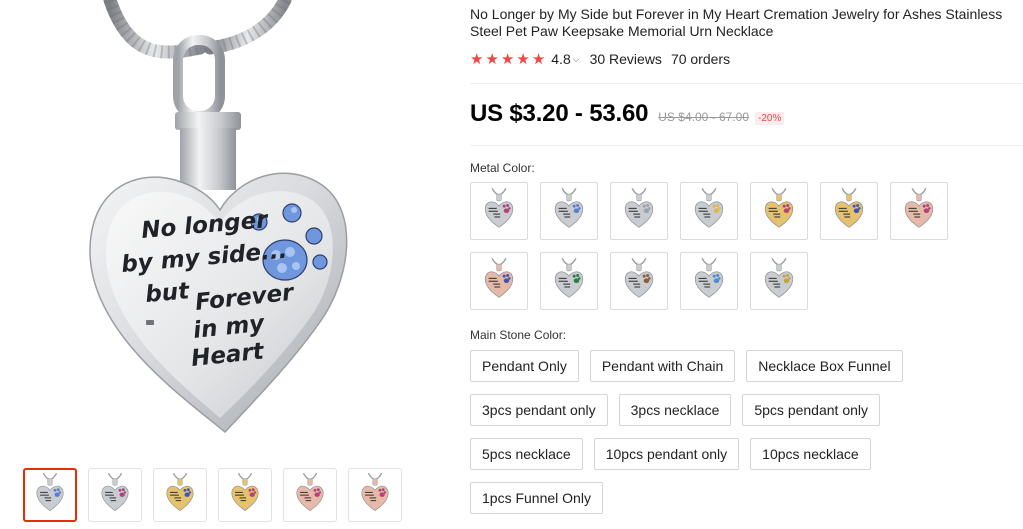 The height and width of the screenshot is (529, 1023). I want to click on discount-badge: -20%, so click(770, 118).